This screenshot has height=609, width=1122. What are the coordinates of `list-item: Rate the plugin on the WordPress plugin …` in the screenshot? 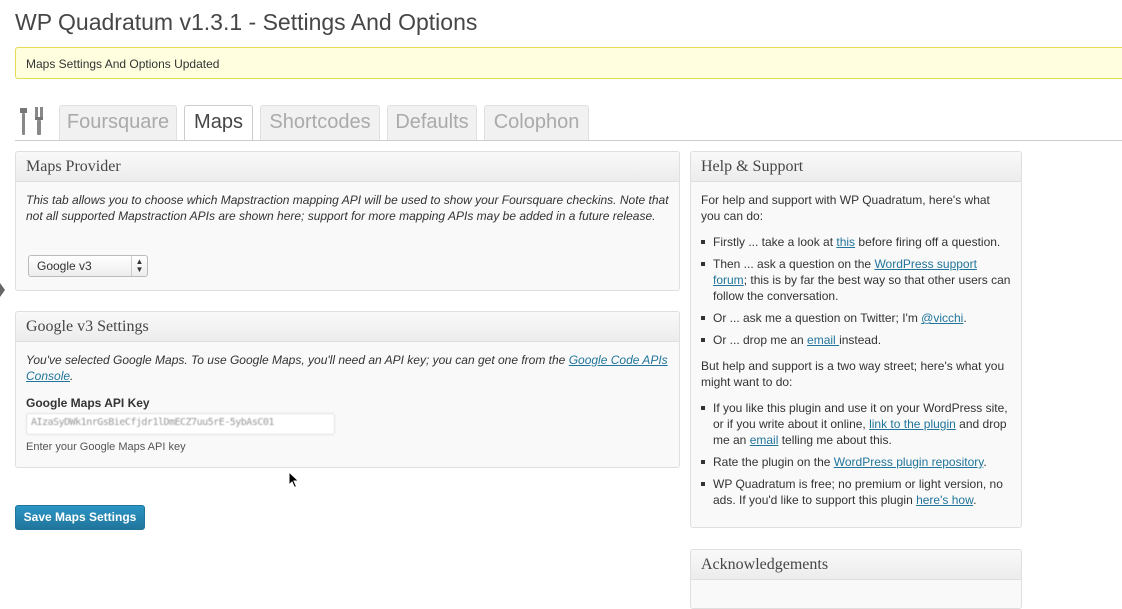 It's located at (856, 462).